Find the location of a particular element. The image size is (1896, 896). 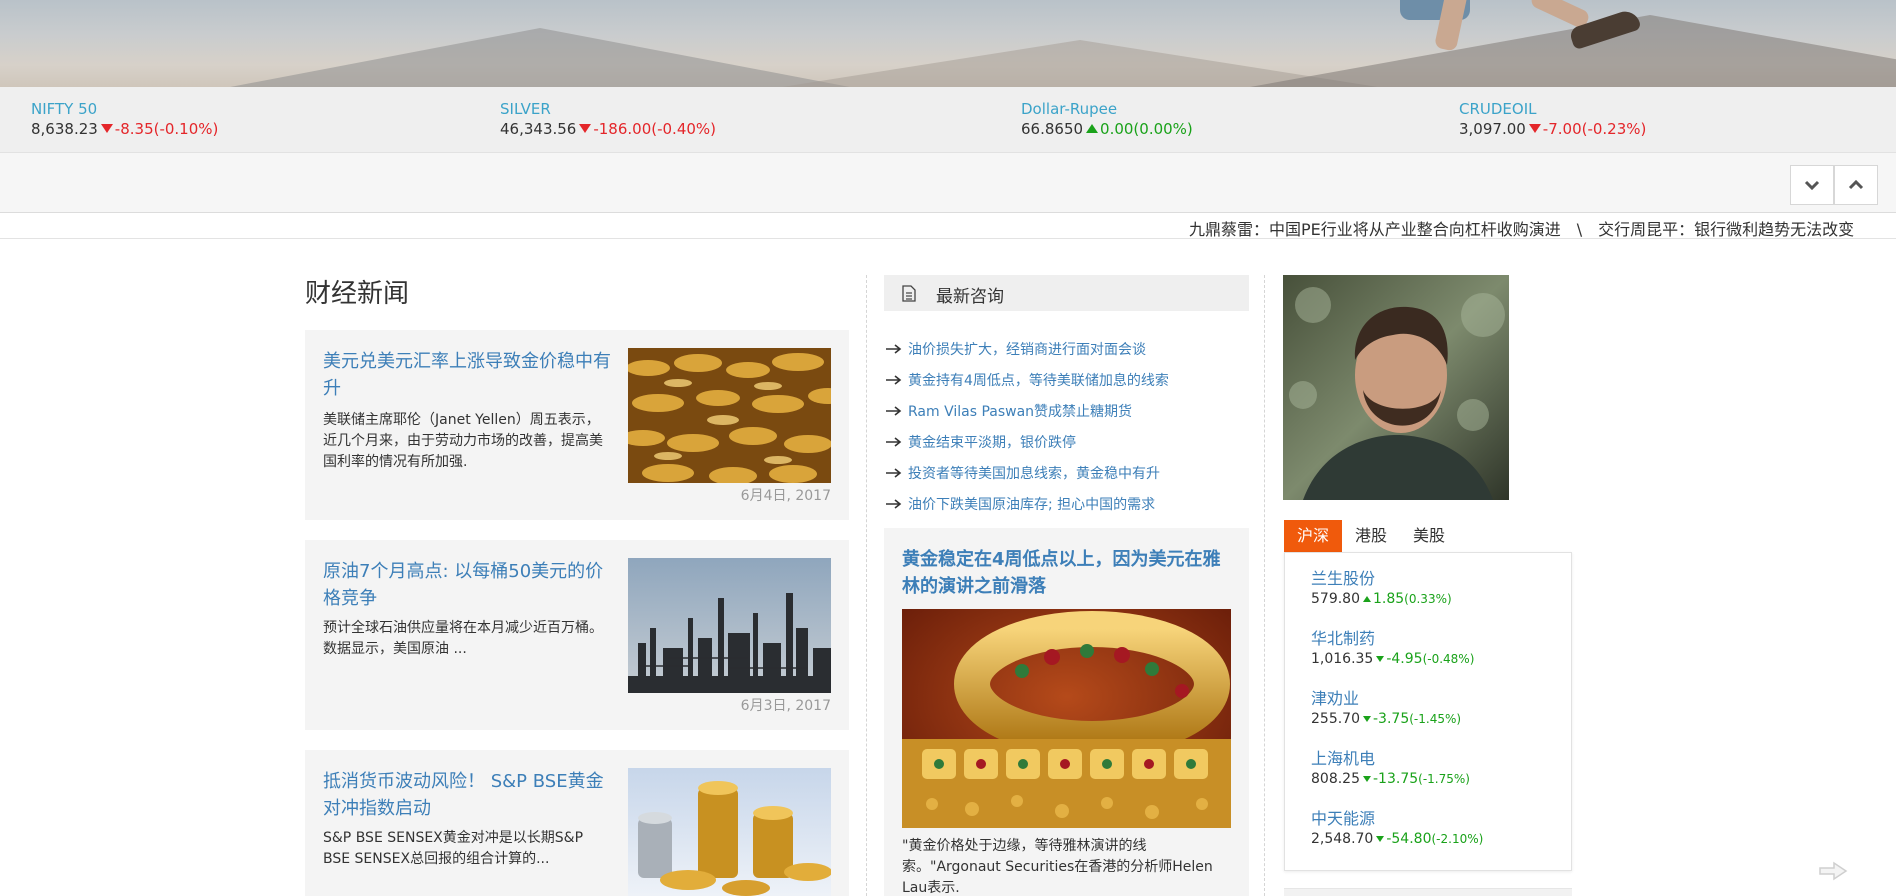

market-item-name: NIFTY 50 is located at coordinates (124, 109).